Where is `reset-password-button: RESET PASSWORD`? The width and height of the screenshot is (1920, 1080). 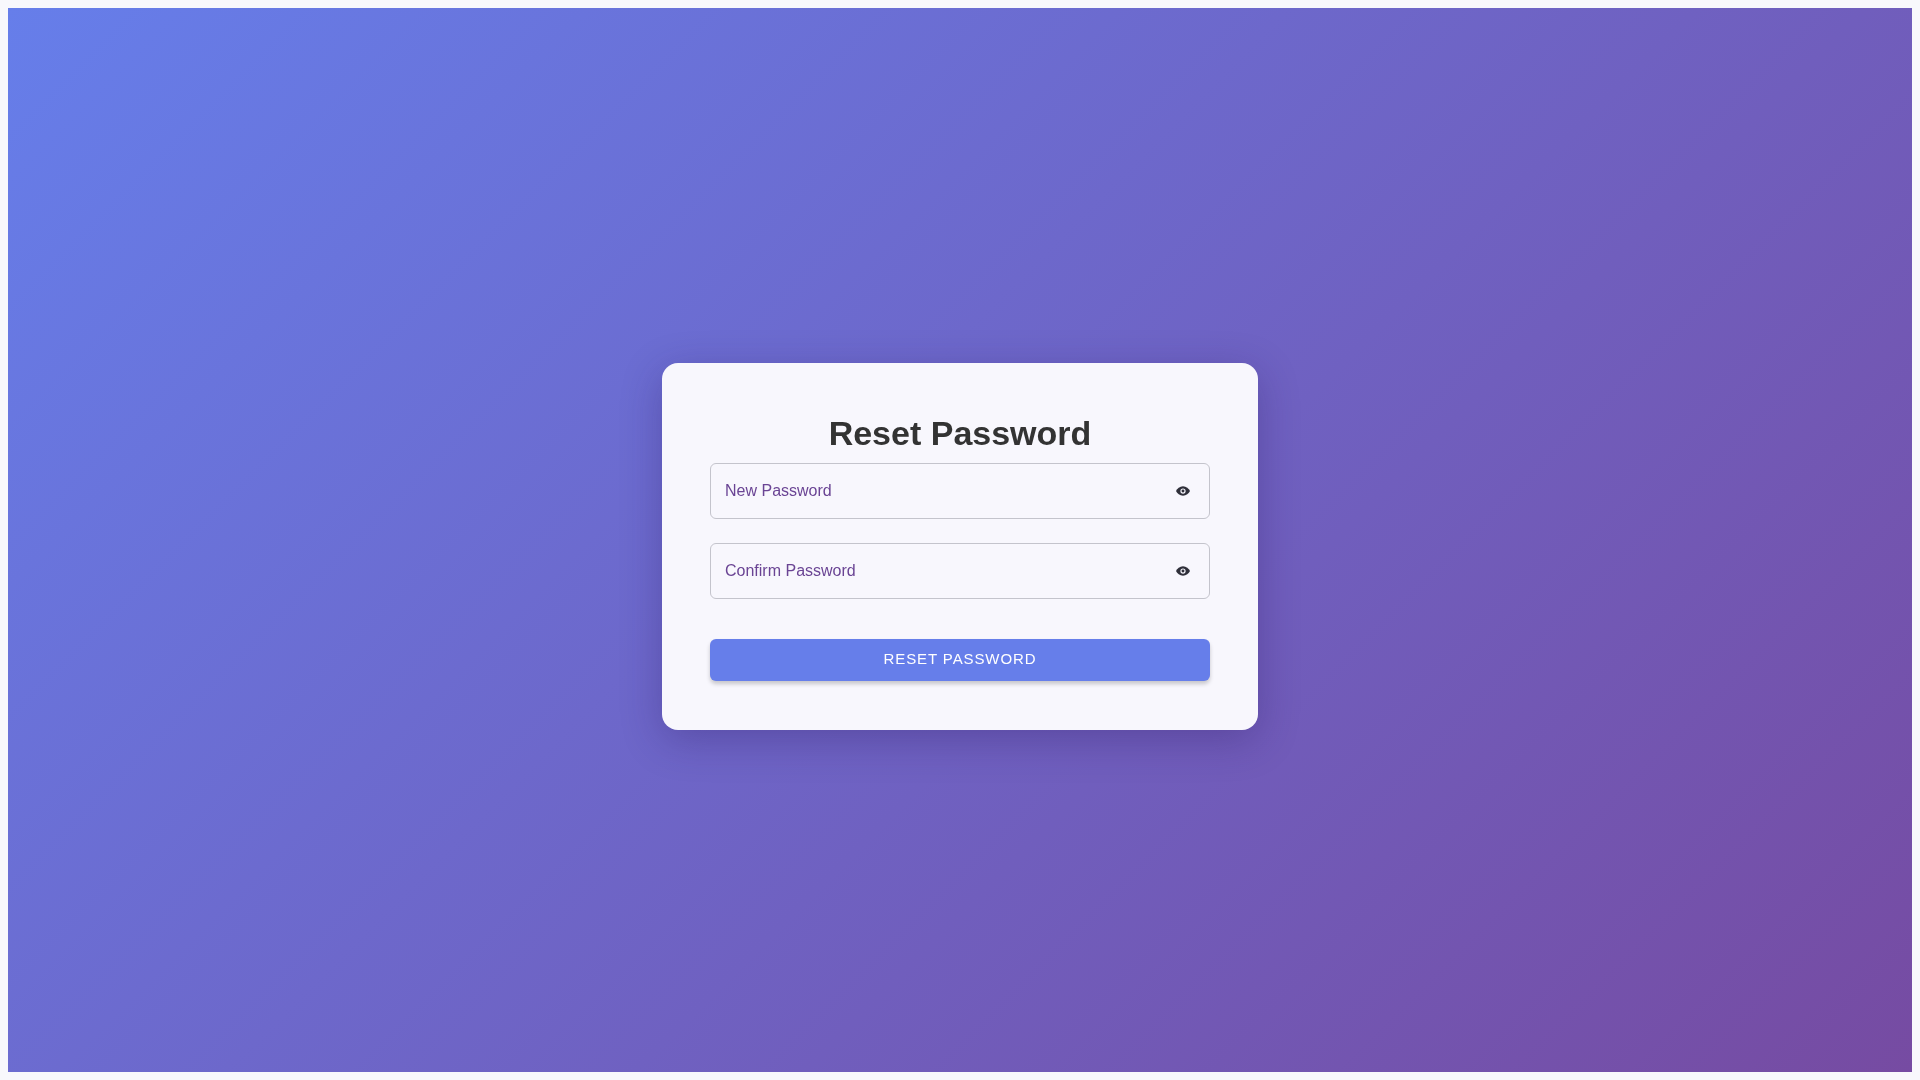
reset-password-button: RESET PASSWORD is located at coordinates (960, 659).